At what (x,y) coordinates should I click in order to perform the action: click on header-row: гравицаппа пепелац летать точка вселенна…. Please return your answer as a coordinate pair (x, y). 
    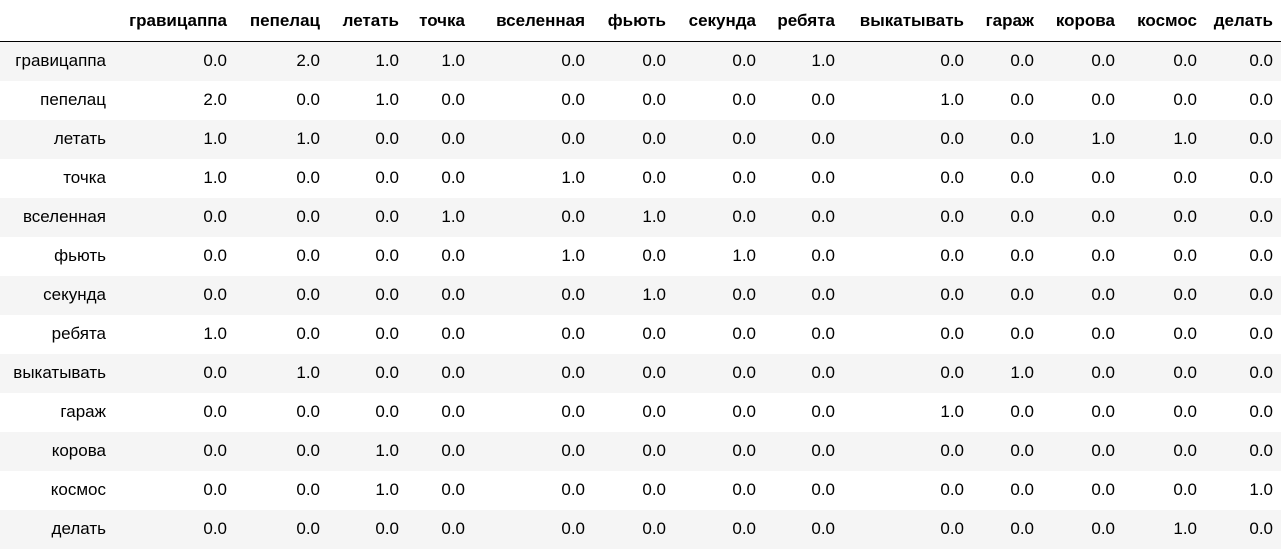
    Looking at the image, I should click on (640, 21).